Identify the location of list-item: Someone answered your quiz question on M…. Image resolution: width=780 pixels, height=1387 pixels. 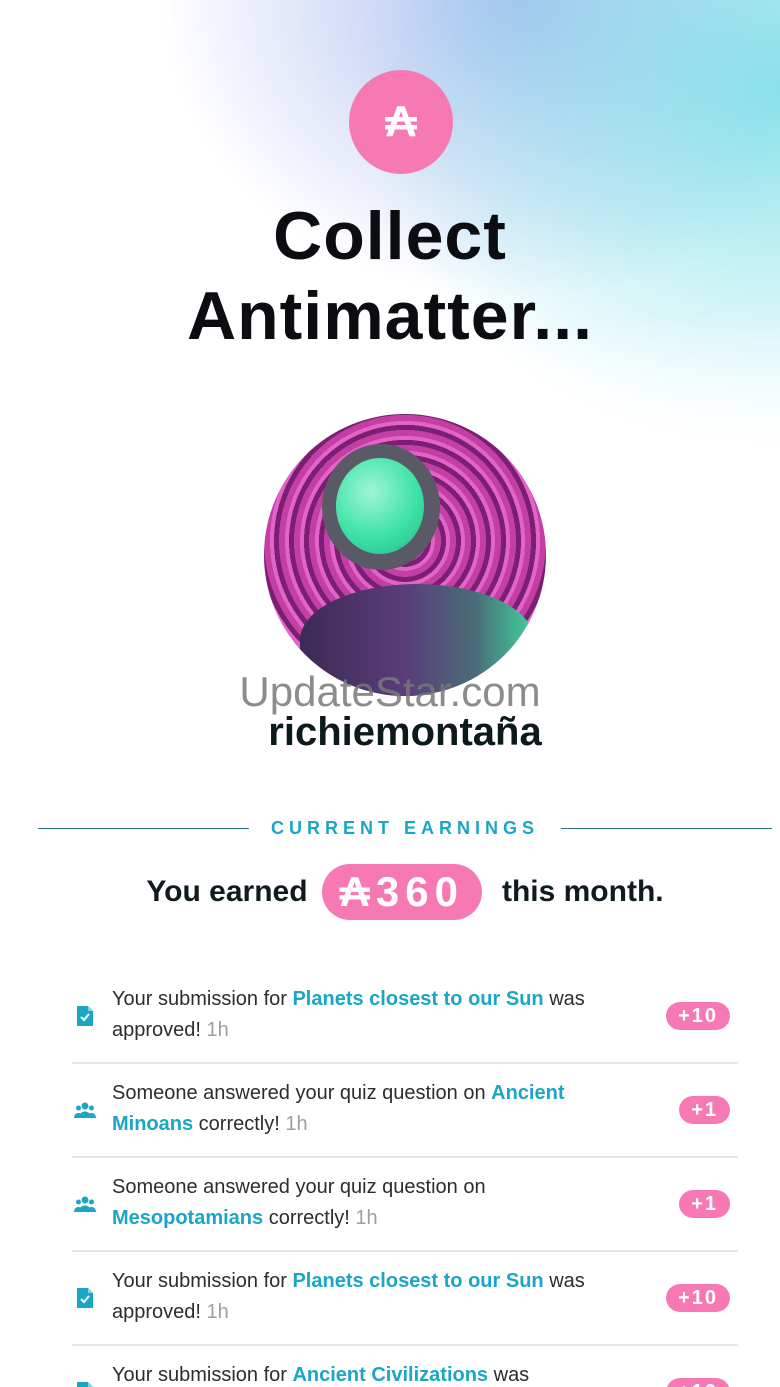
(405, 1205).